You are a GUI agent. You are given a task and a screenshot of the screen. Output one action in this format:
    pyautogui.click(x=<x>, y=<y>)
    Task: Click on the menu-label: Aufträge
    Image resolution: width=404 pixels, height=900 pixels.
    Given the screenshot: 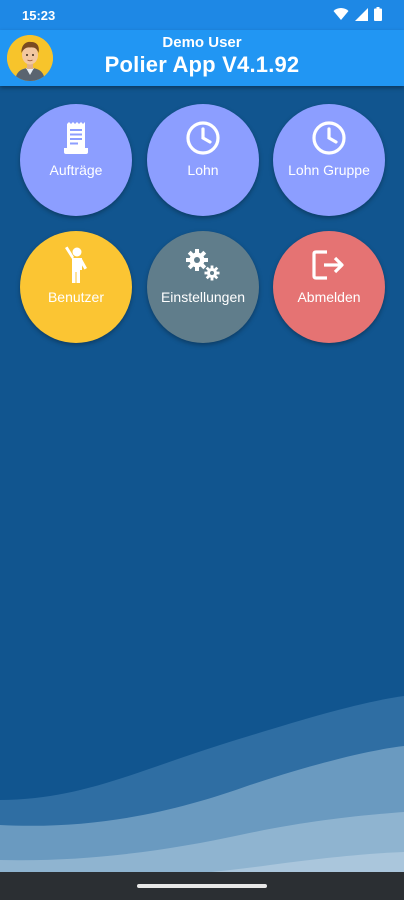 What is the action you would take?
    pyautogui.click(x=76, y=170)
    